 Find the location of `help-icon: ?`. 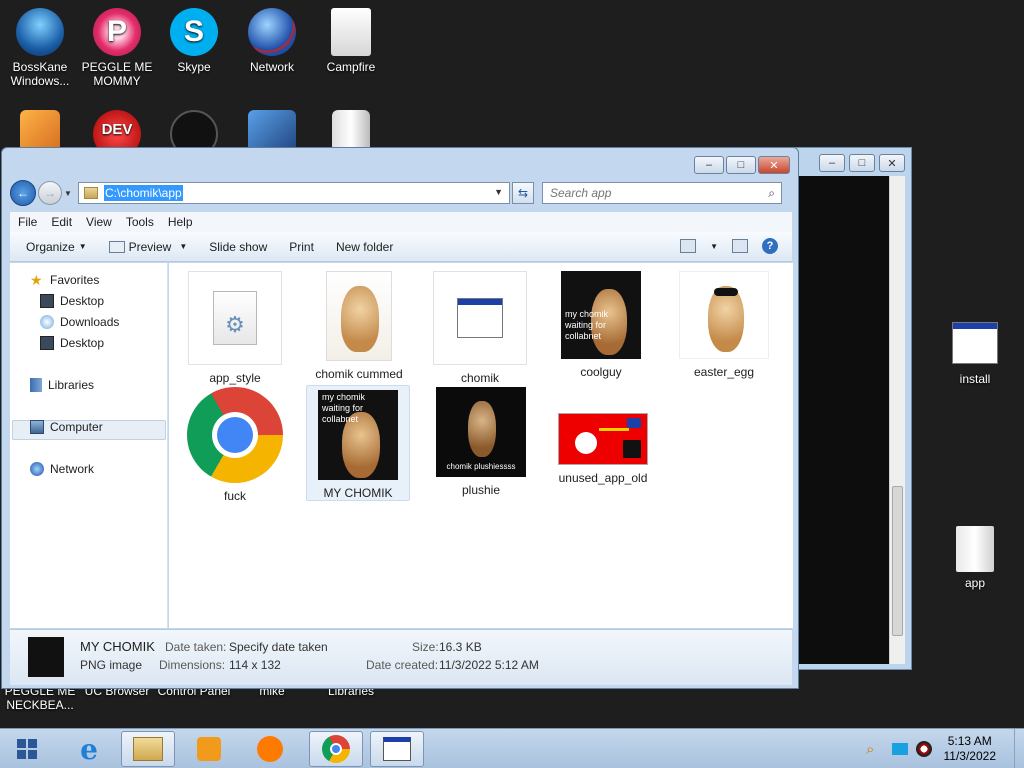

help-icon: ? is located at coordinates (770, 246).